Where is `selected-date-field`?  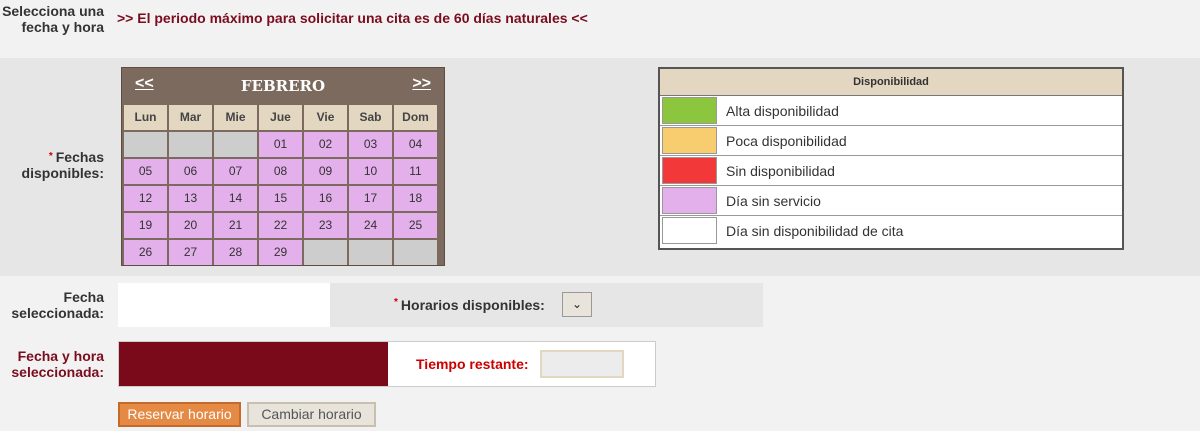 selected-date-field is located at coordinates (224, 305).